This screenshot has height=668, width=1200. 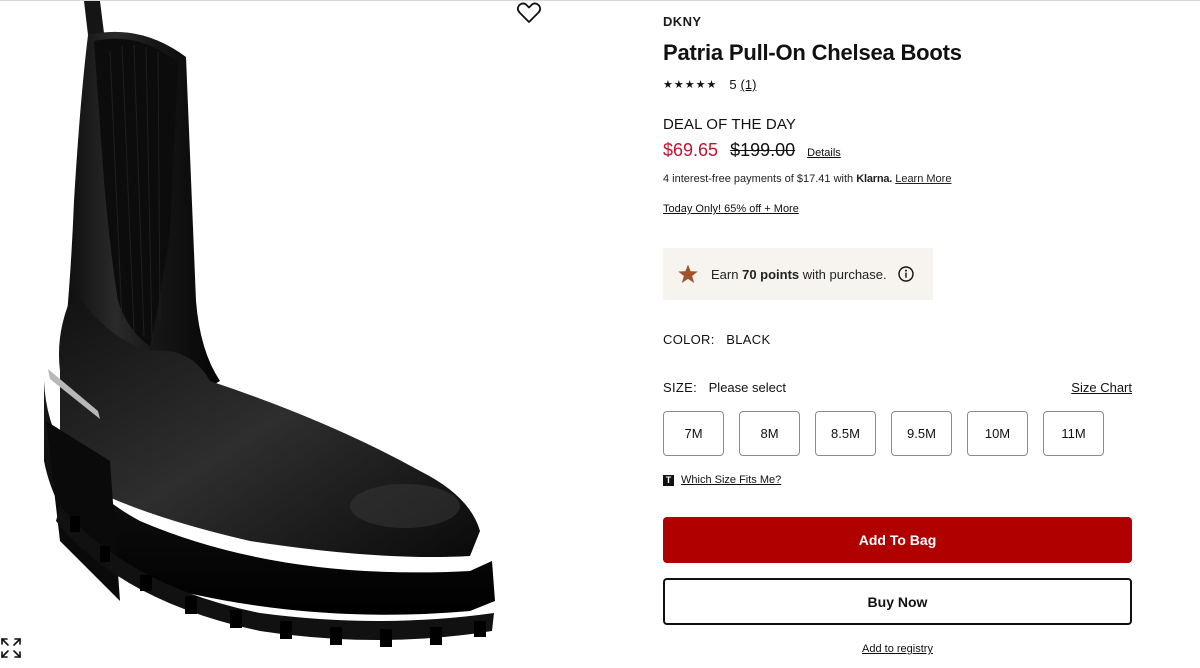 I want to click on registry-container: Add to registry, so click(x=897, y=649).